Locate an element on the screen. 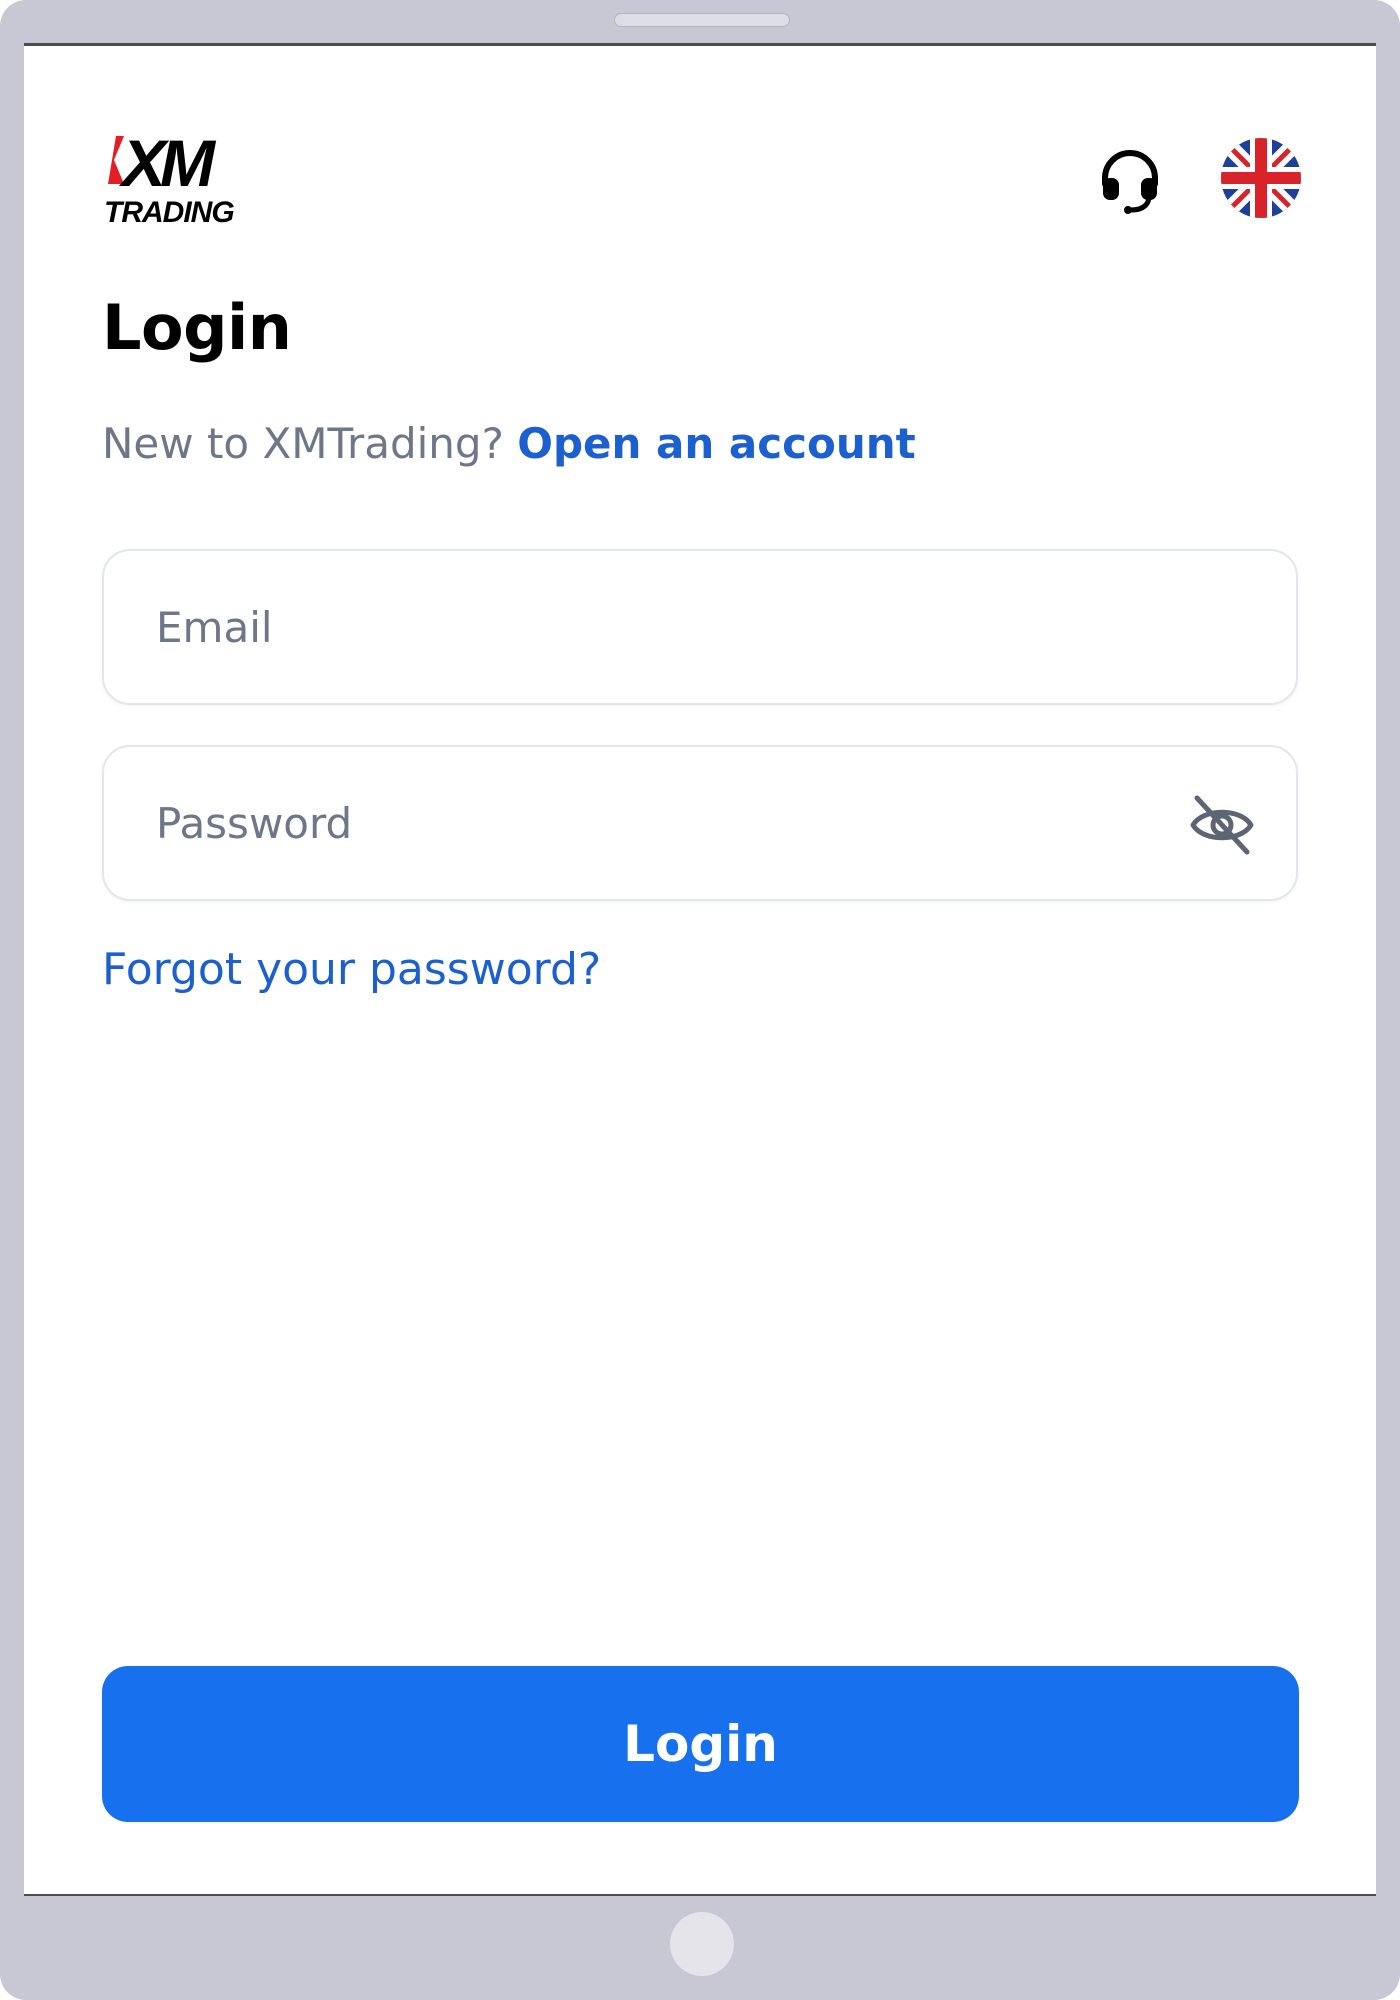 Image resolution: width=1400 pixels, height=2000 pixels. language-selector is located at coordinates (1261, 178).